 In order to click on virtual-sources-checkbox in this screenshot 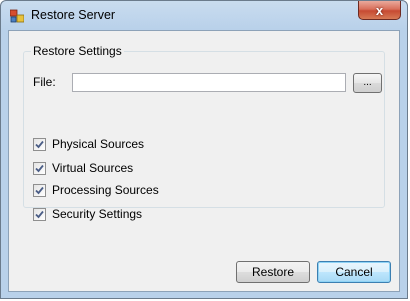, I will do `click(39, 168)`.